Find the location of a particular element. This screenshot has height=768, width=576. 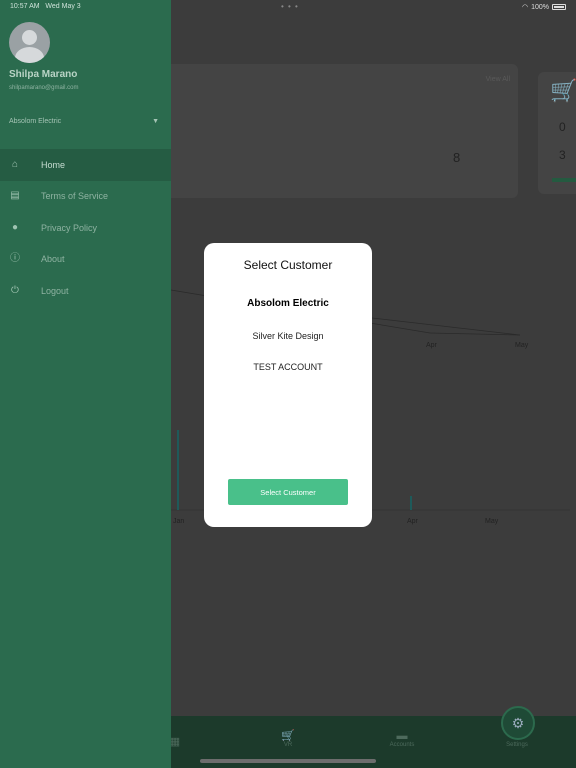

select-customer-button: Select Customer is located at coordinates (288, 492).